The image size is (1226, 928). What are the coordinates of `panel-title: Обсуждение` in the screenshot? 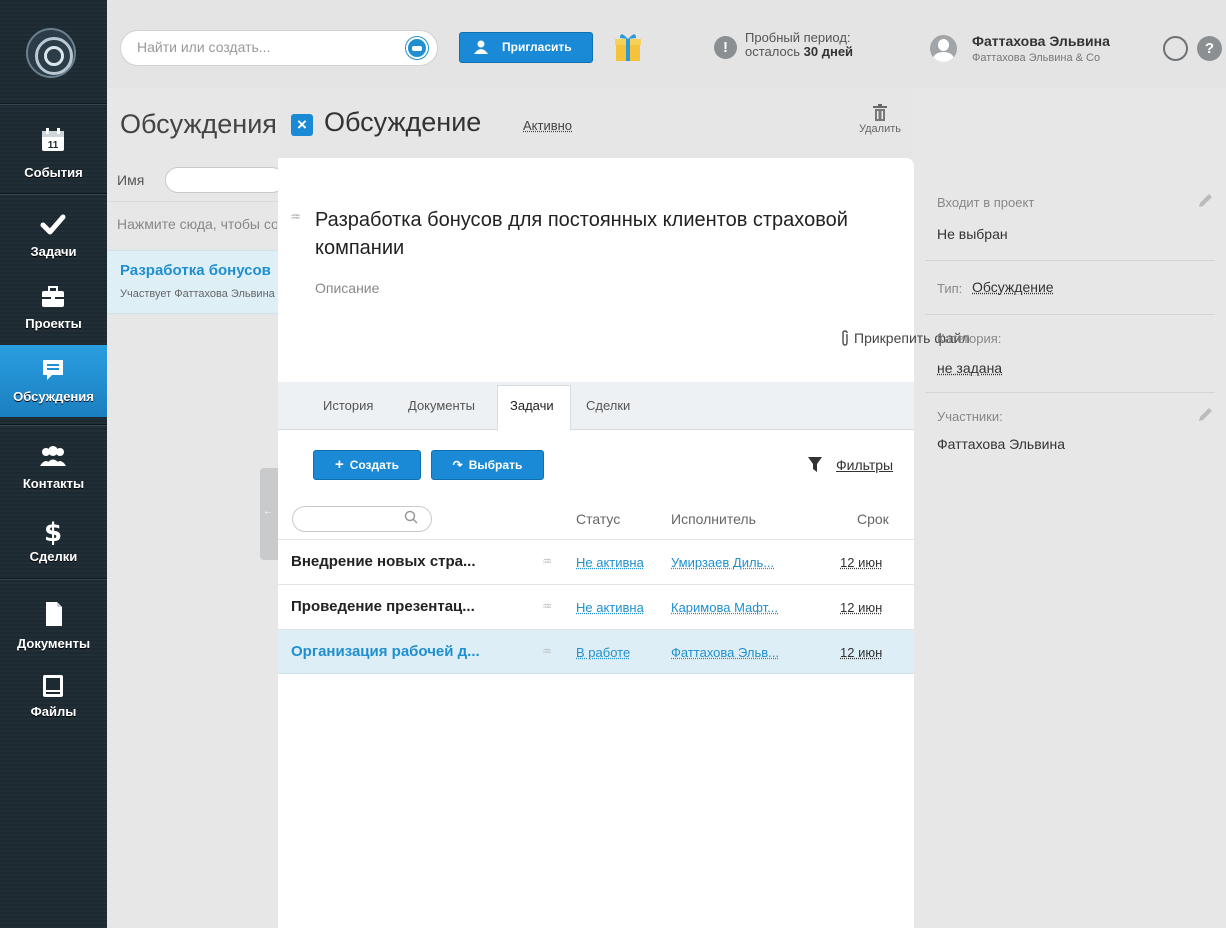 It's located at (403, 122).